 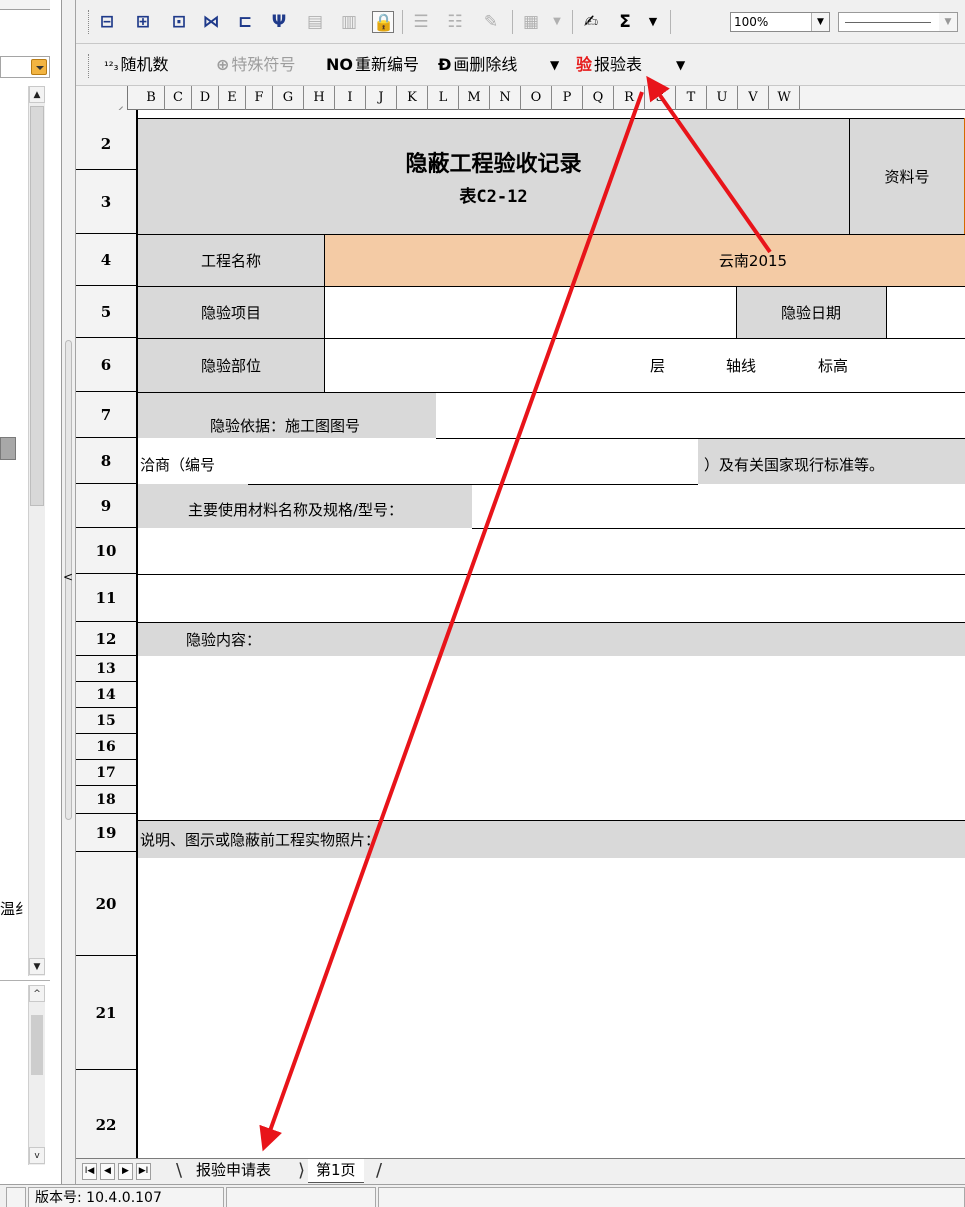 What do you see at coordinates (102, 98) in the screenshot?
I see `select-all-corner` at bounding box center [102, 98].